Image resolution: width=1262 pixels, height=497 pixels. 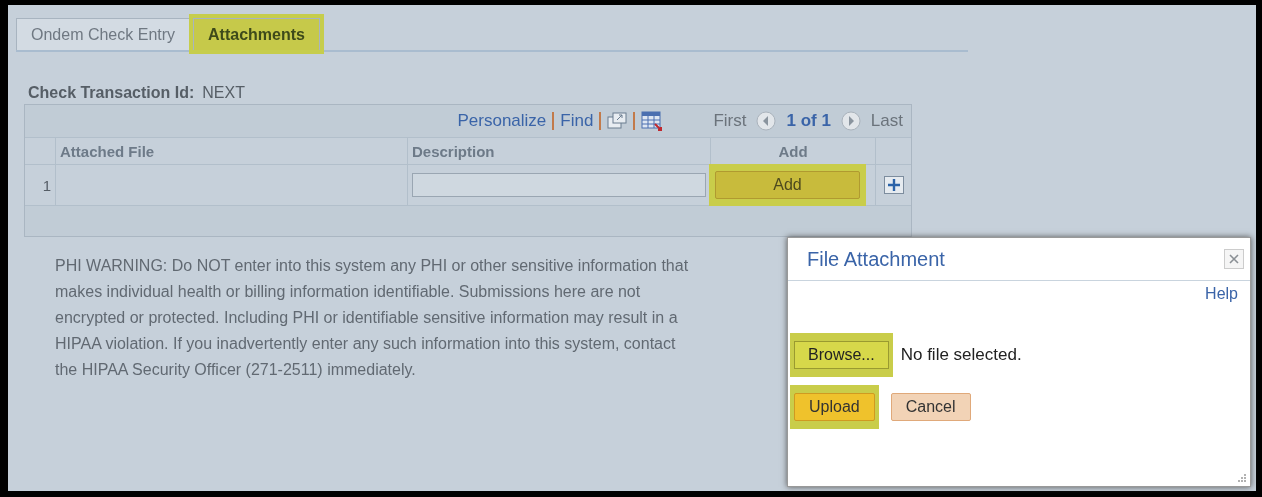 What do you see at coordinates (793, 151) in the screenshot?
I see `column-header: Add` at bounding box center [793, 151].